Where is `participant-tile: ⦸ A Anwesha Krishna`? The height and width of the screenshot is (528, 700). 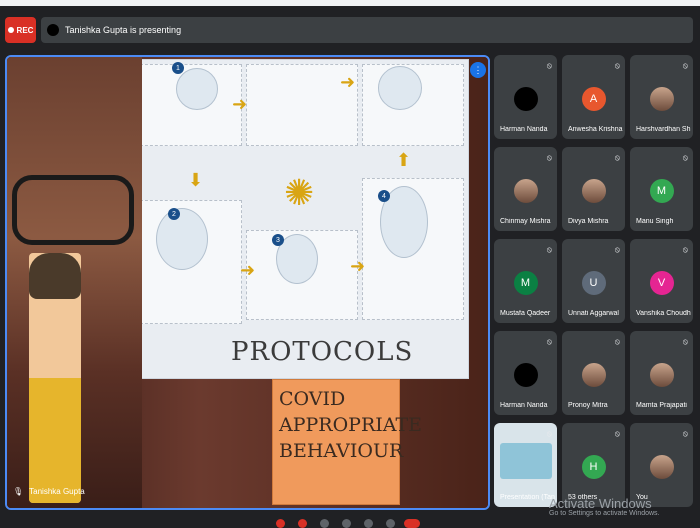
participant-tile: ⦸ A Anwesha Krishna is located at coordinates (593, 97).